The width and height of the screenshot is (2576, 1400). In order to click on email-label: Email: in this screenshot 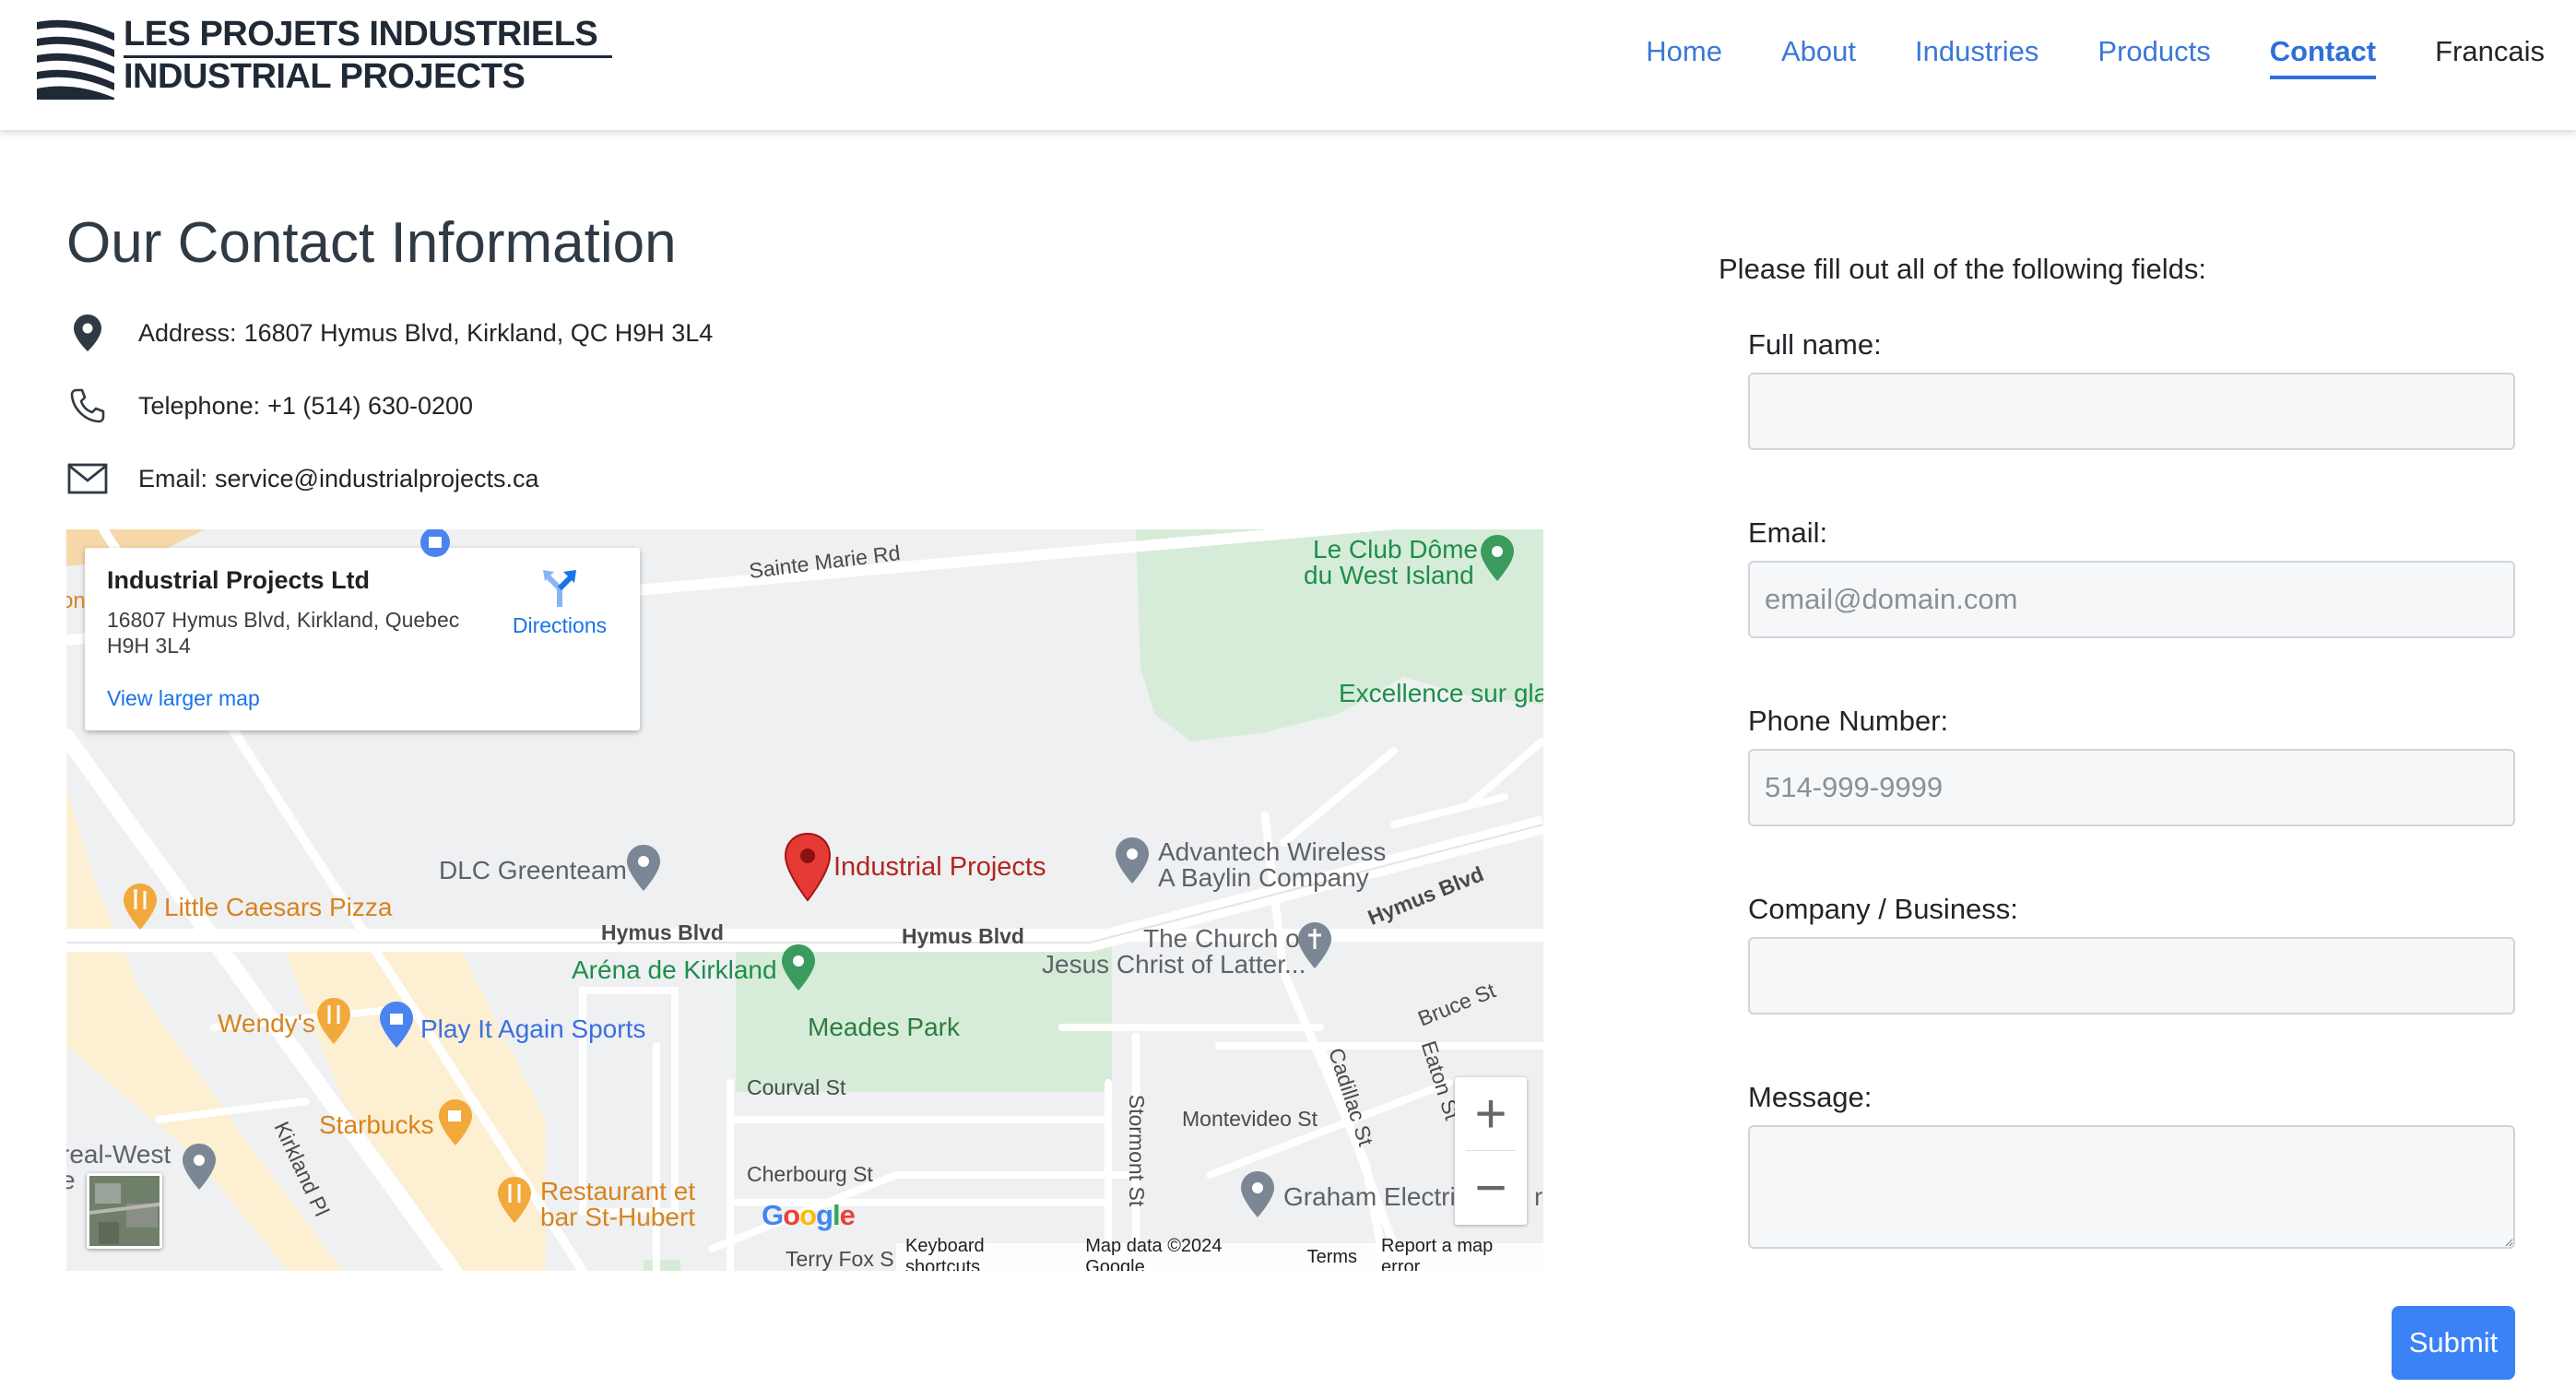, I will do `click(173, 478)`.